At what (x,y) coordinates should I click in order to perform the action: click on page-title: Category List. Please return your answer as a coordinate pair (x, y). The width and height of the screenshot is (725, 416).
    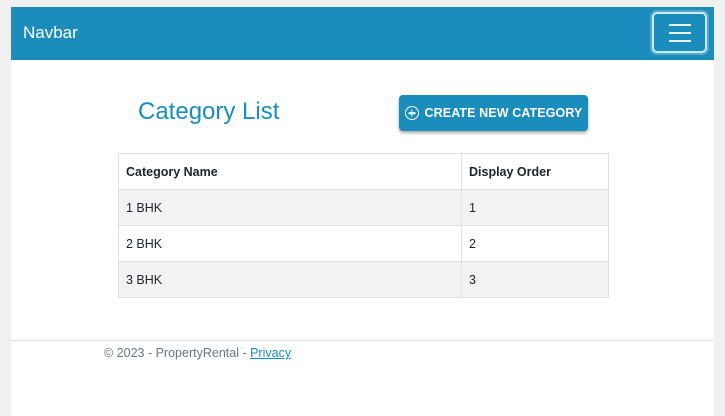
    Looking at the image, I should click on (209, 111).